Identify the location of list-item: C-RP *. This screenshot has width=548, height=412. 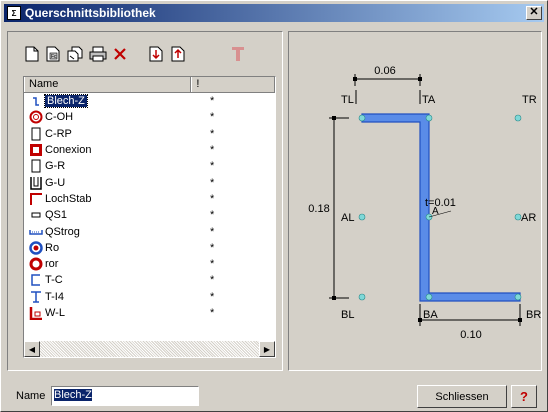
(149, 134).